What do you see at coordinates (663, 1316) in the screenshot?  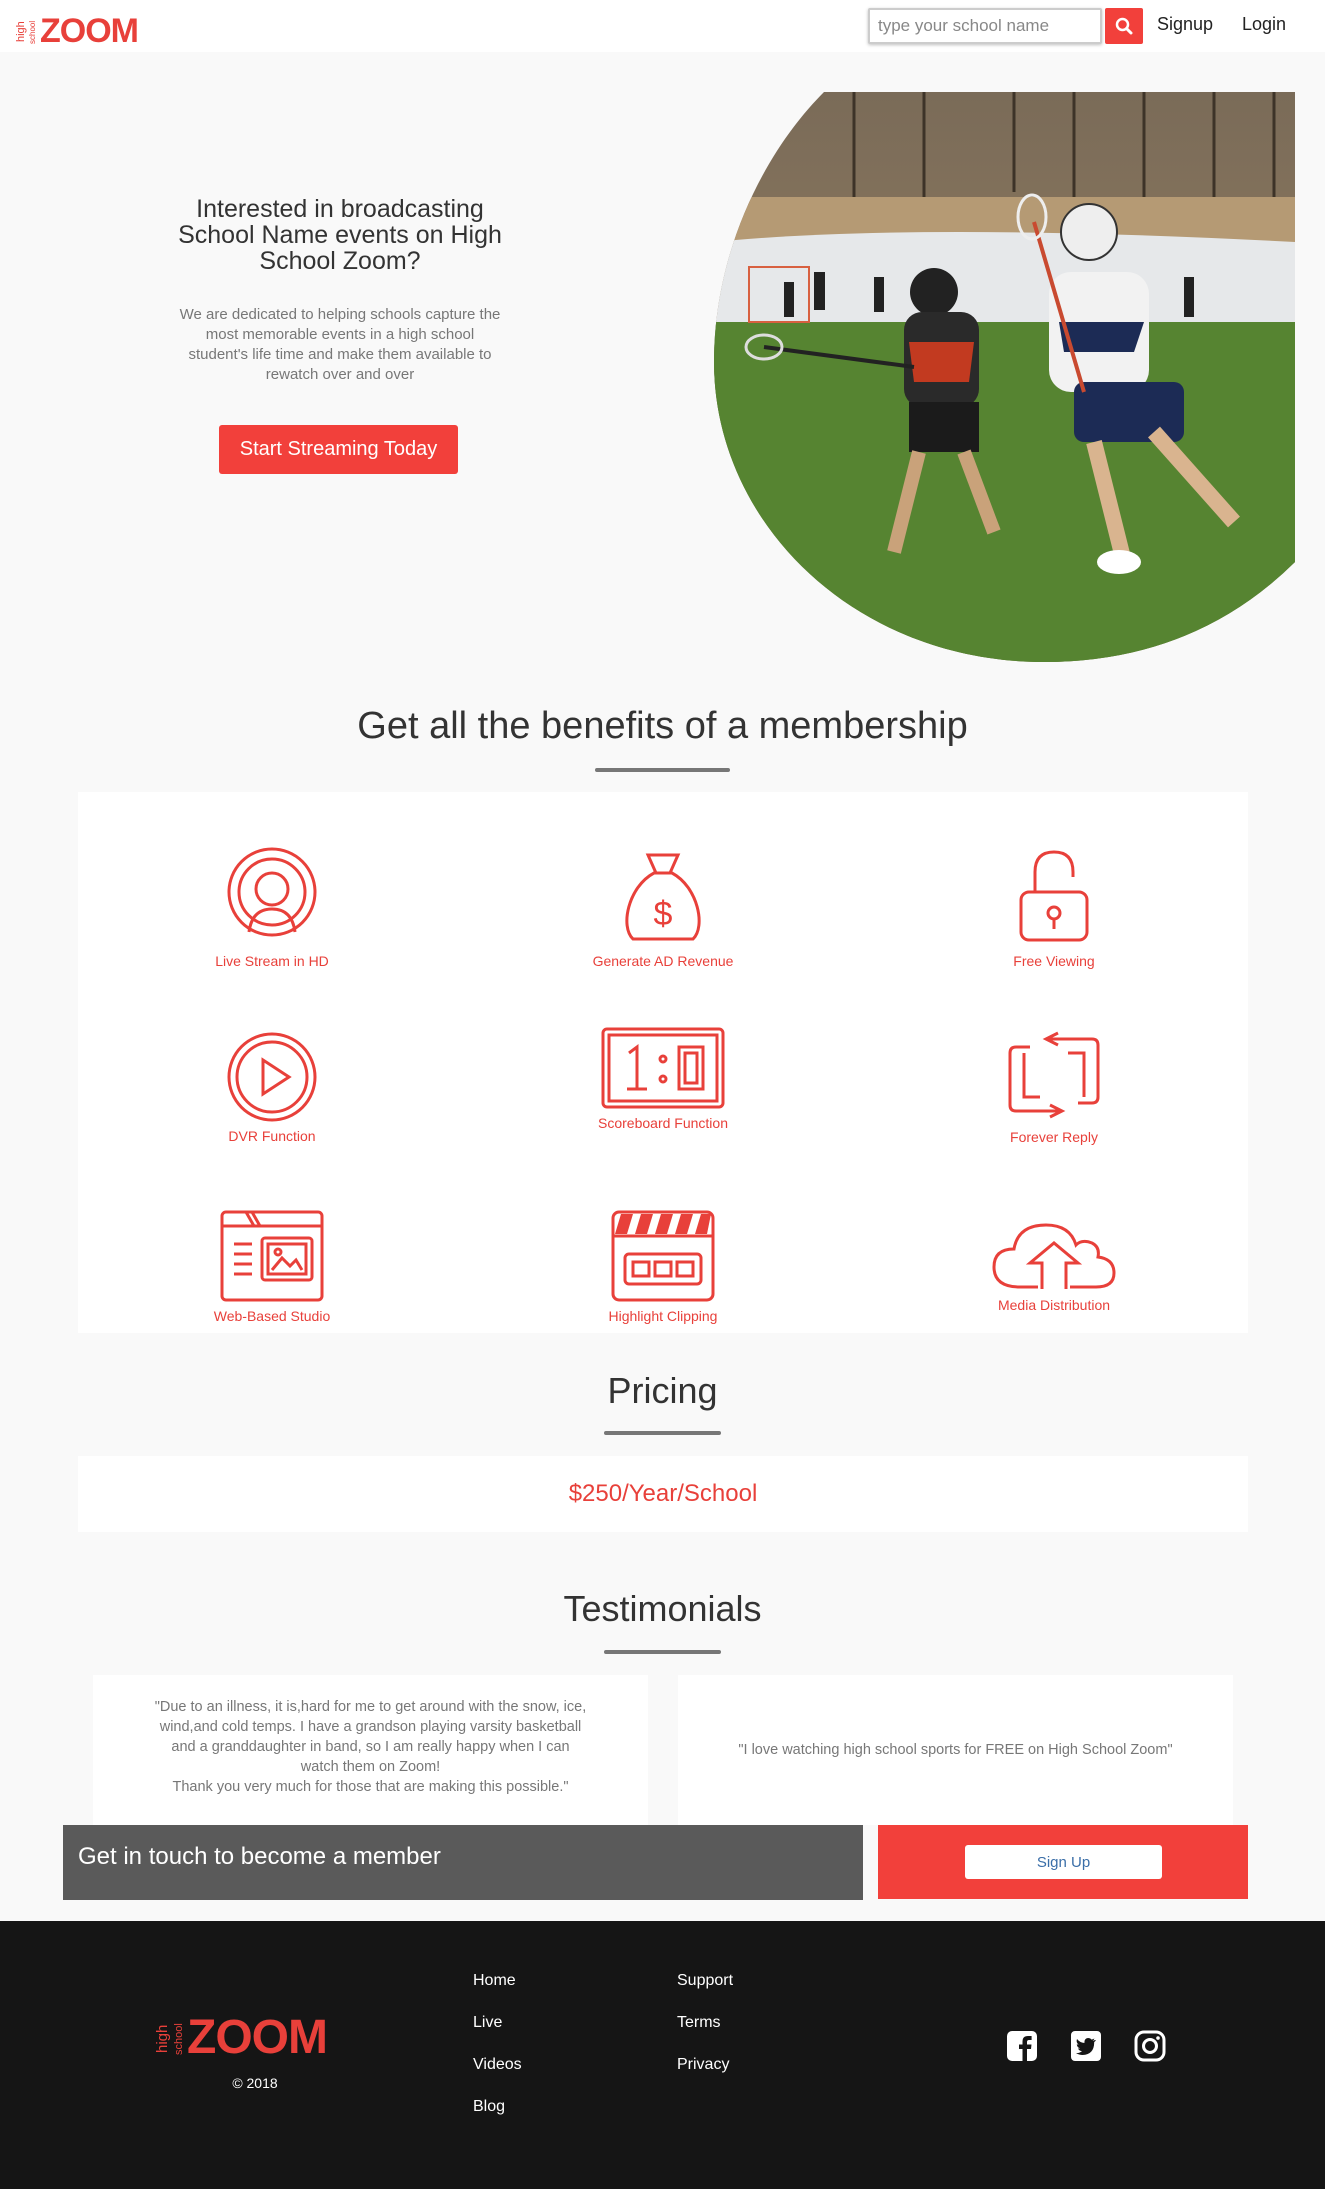 I see `benefit-label: Highlight Clipping` at bounding box center [663, 1316].